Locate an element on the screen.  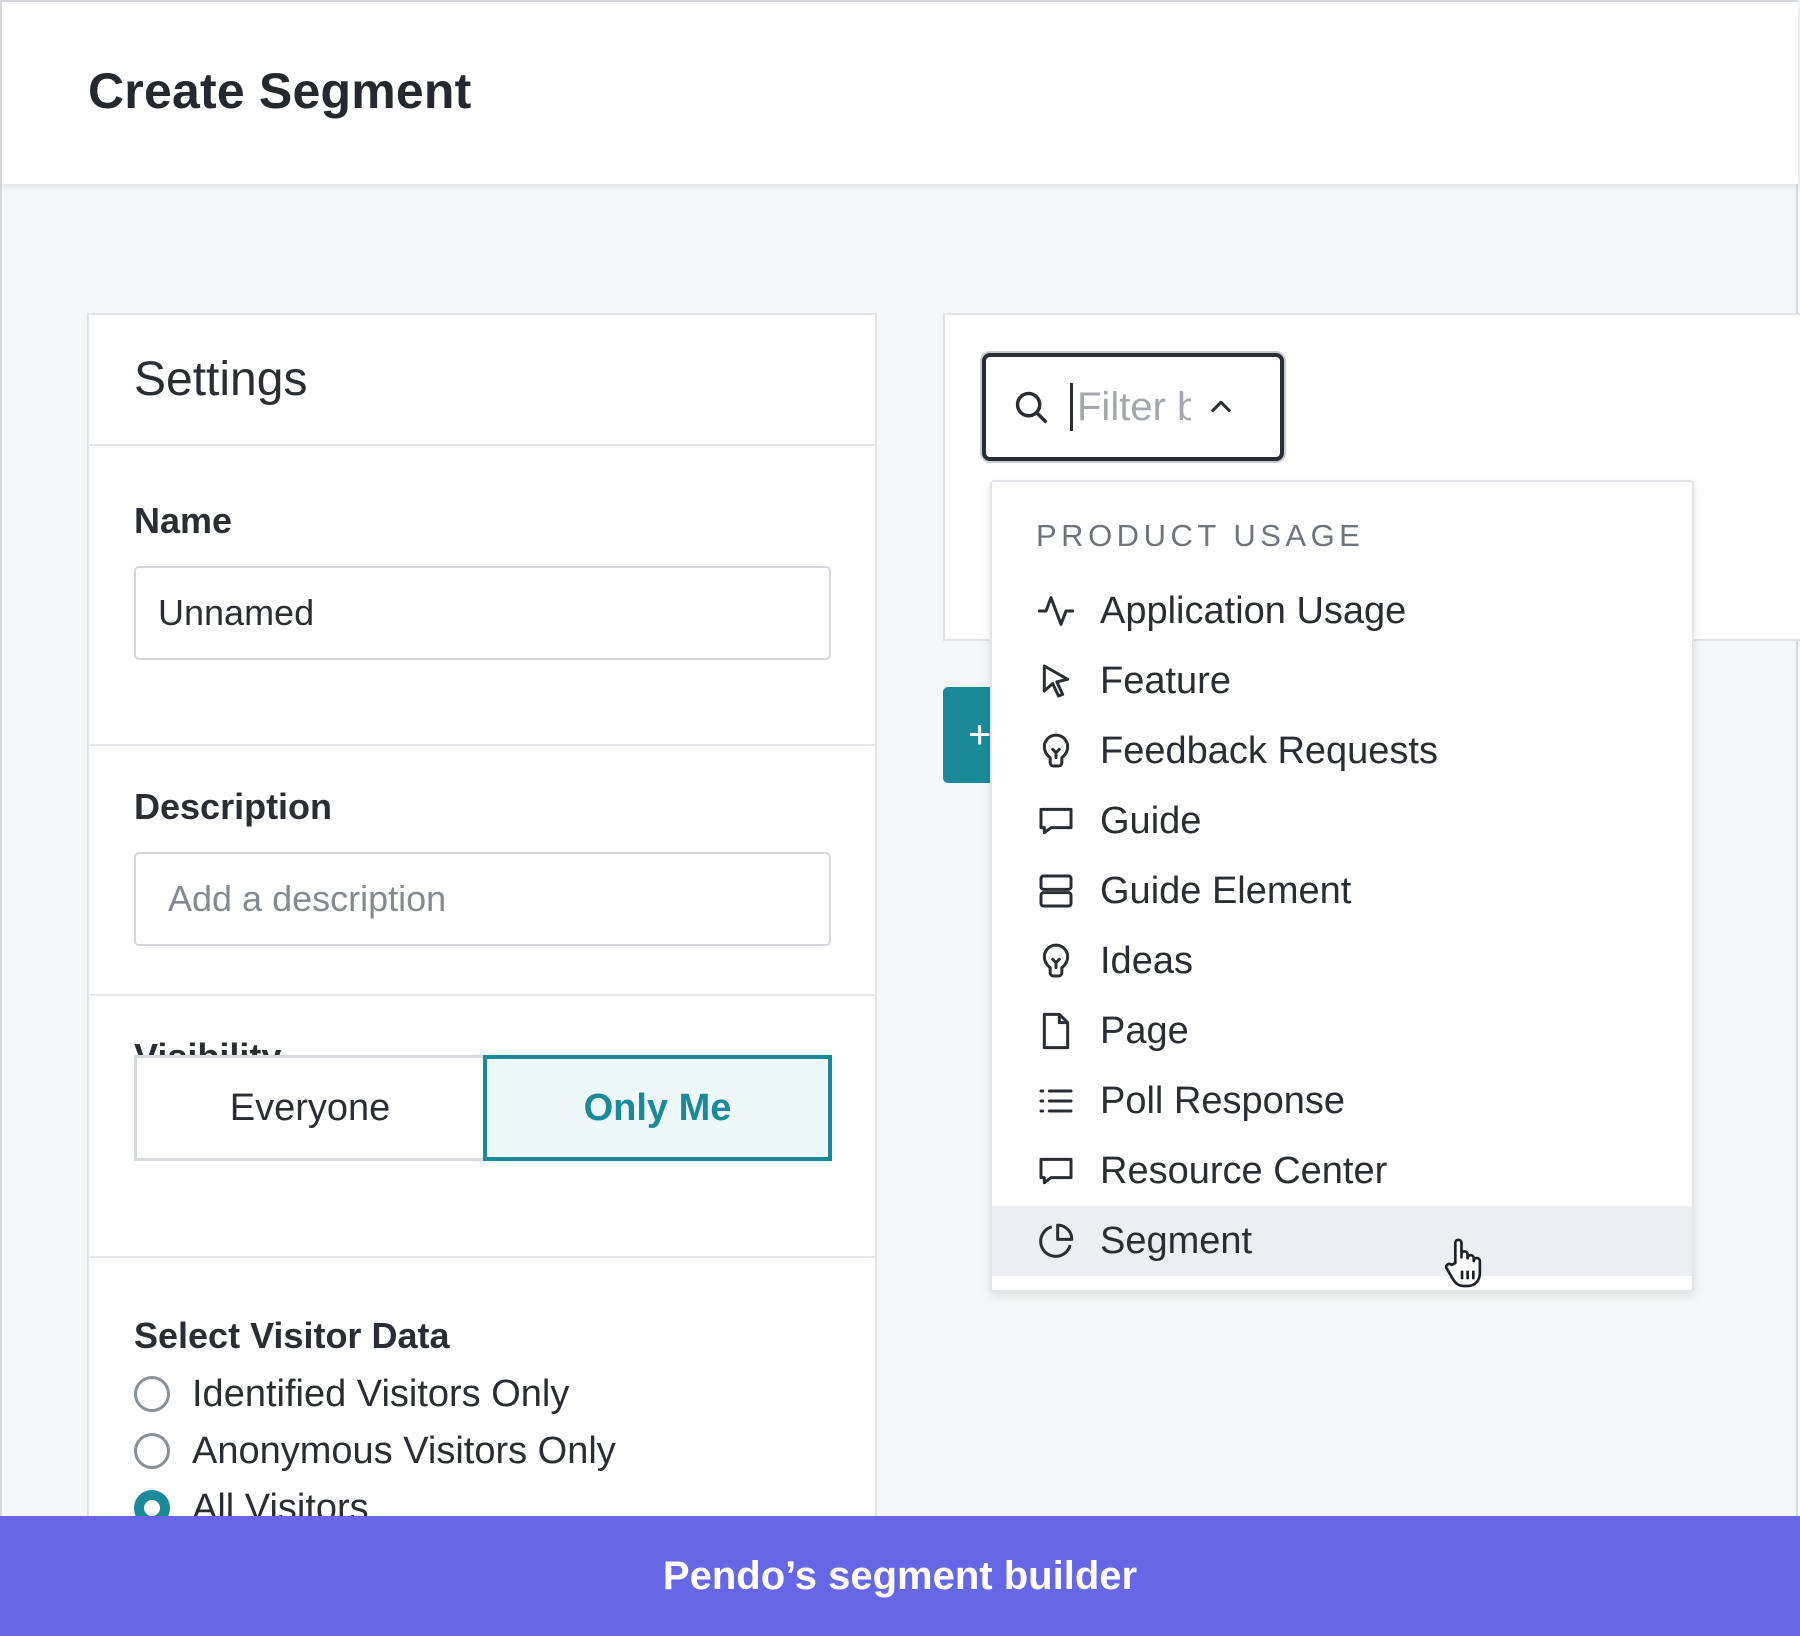
dropdown-item-guide-element: Guide Element is located at coordinates (1342, 891).